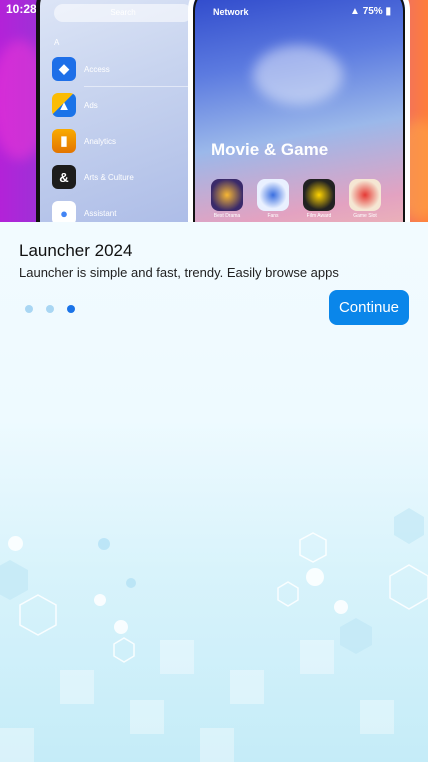 This screenshot has width=428, height=762. Describe the element at coordinates (64, 105) in the screenshot. I see `ads-icon: ▲` at that location.